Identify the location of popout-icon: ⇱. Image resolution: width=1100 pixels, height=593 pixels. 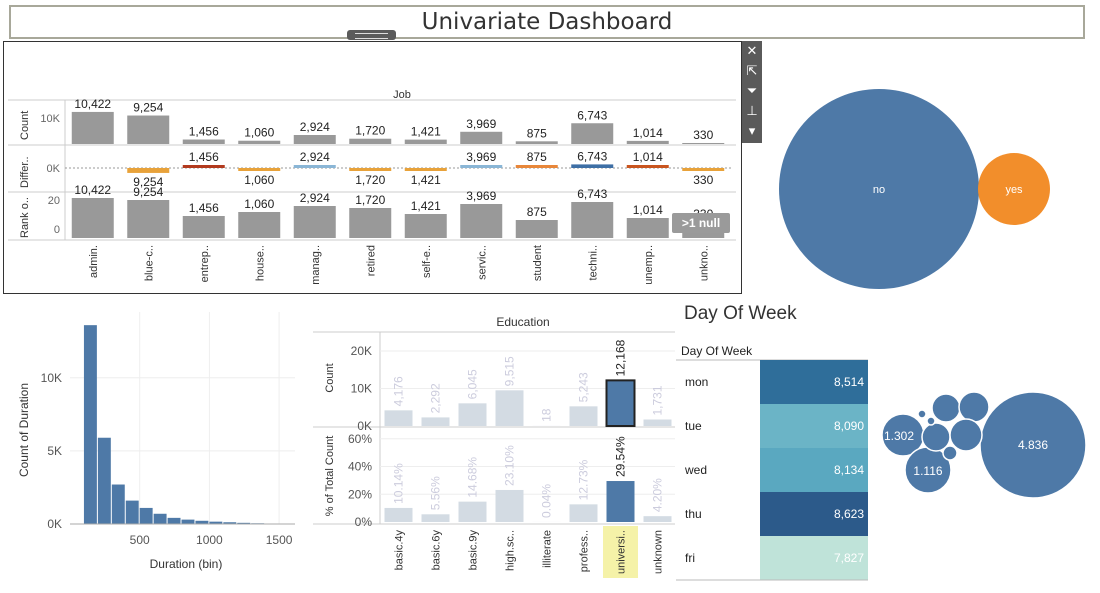
(752, 71).